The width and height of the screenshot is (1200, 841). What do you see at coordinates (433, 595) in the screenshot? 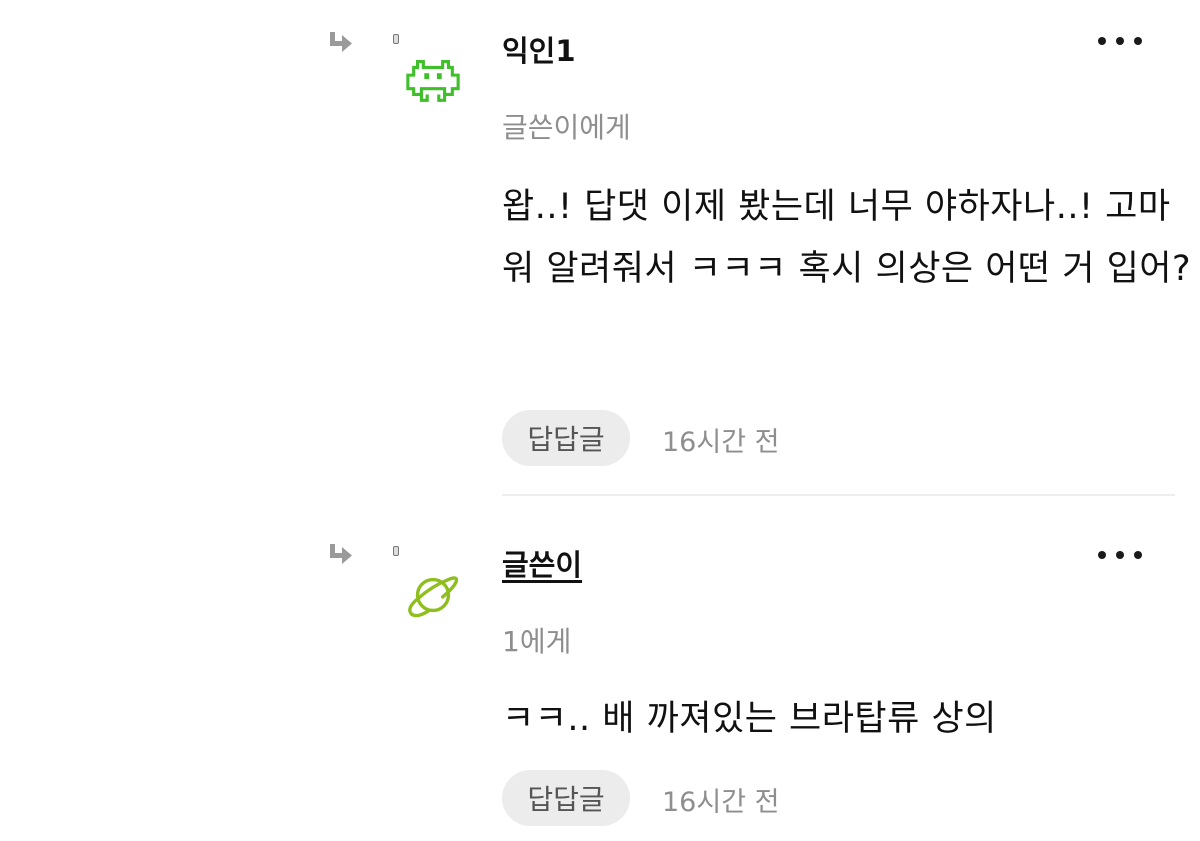
I see `planet-icon` at bounding box center [433, 595].